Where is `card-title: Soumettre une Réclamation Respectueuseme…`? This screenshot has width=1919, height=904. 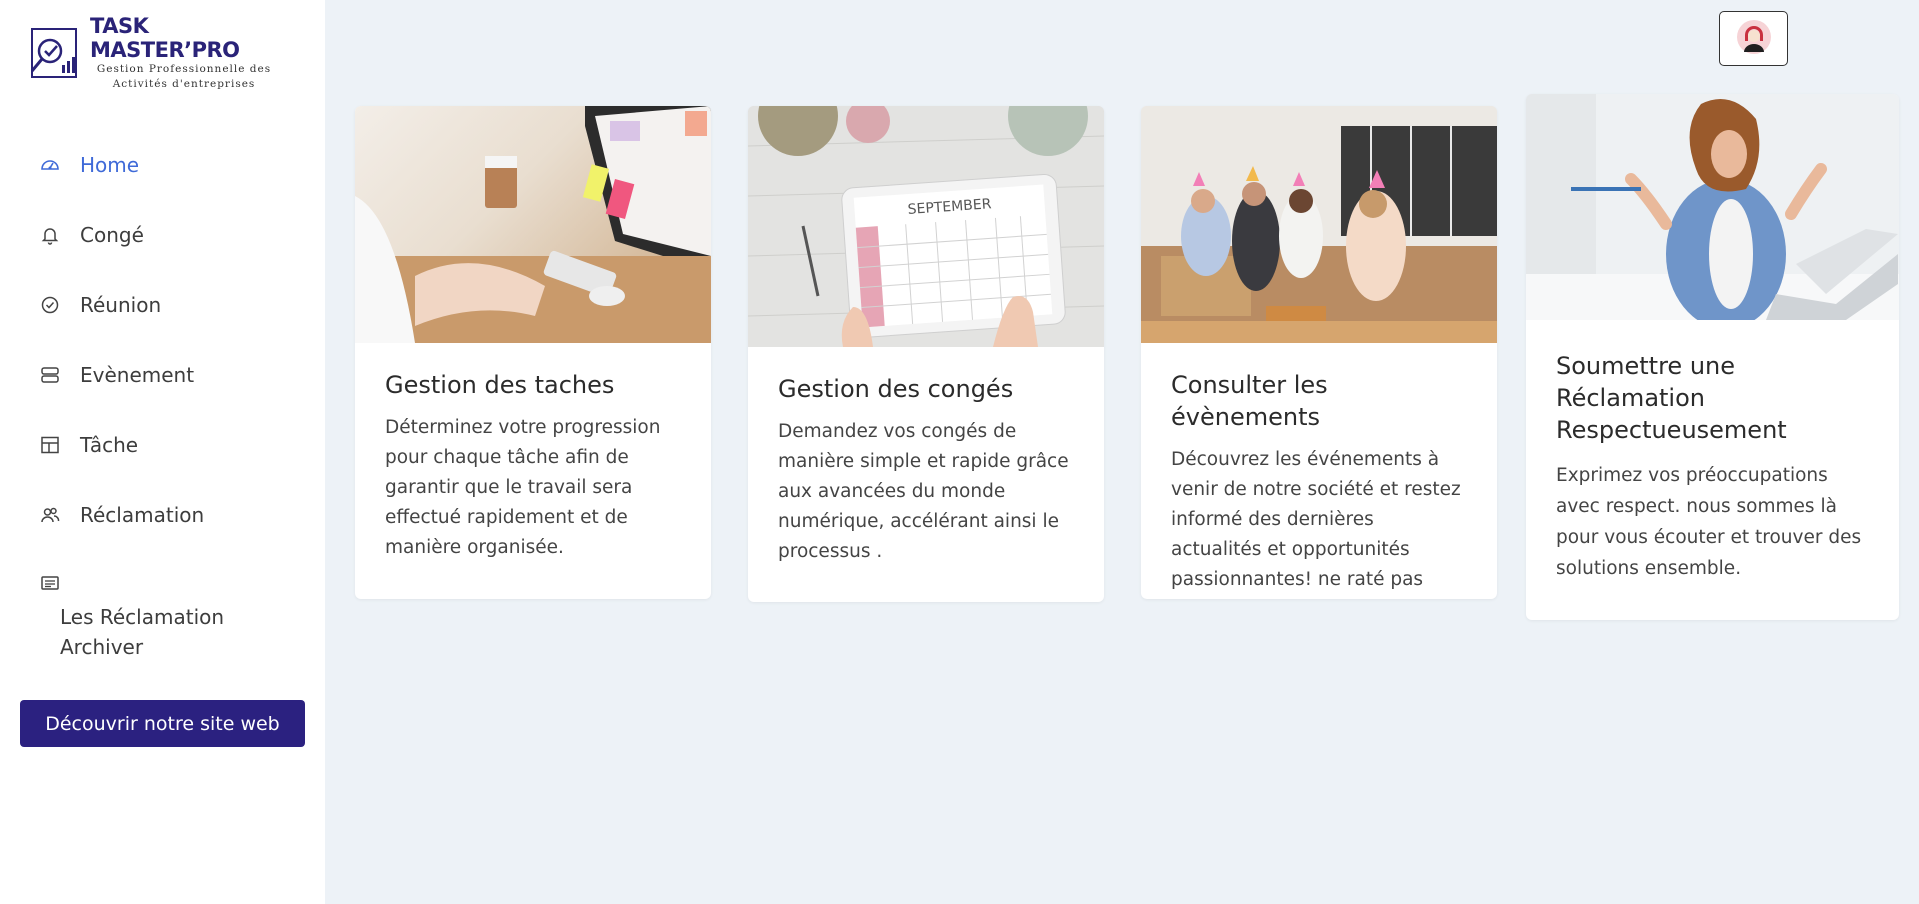 card-title: Soumettre une Réclamation Respectueuseme… is located at coordinates (1671, 398).